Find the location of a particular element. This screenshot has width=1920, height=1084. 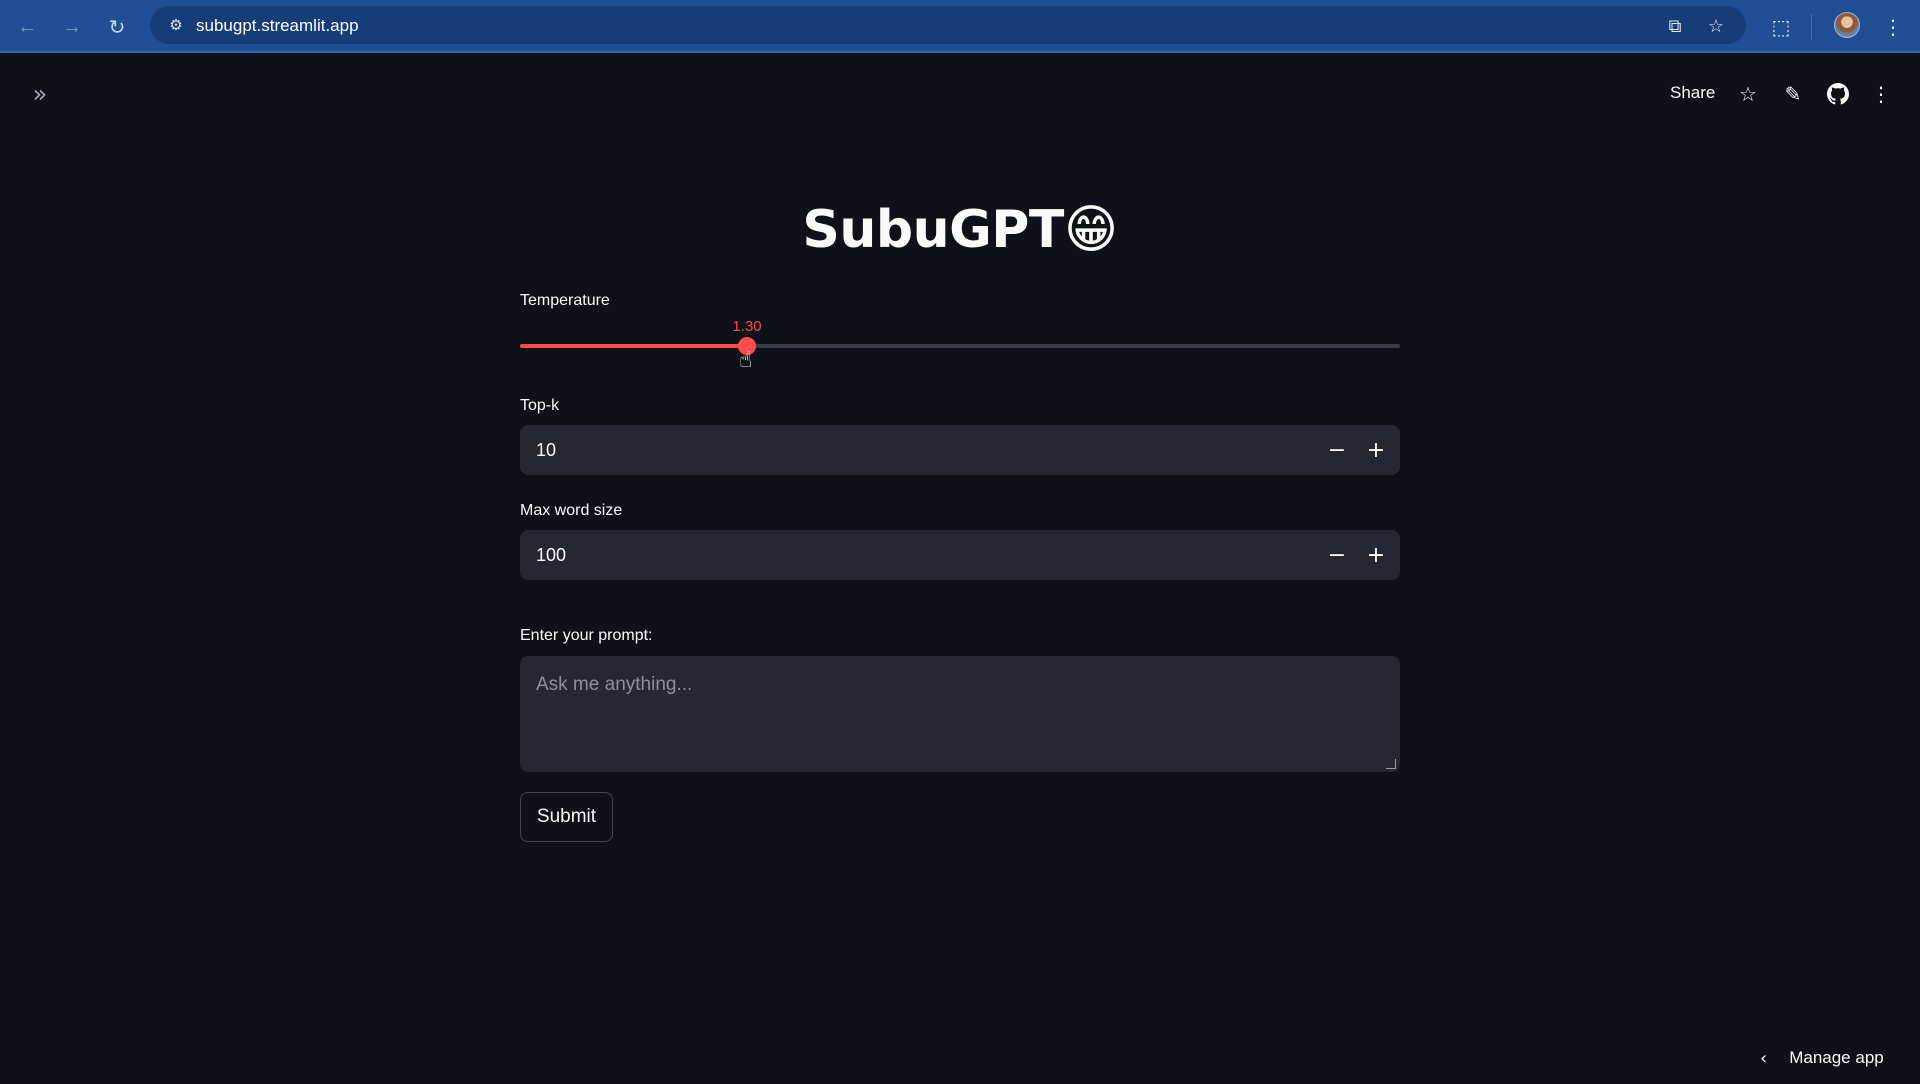

toolbar-divider is located at coordinates (1811, 27).